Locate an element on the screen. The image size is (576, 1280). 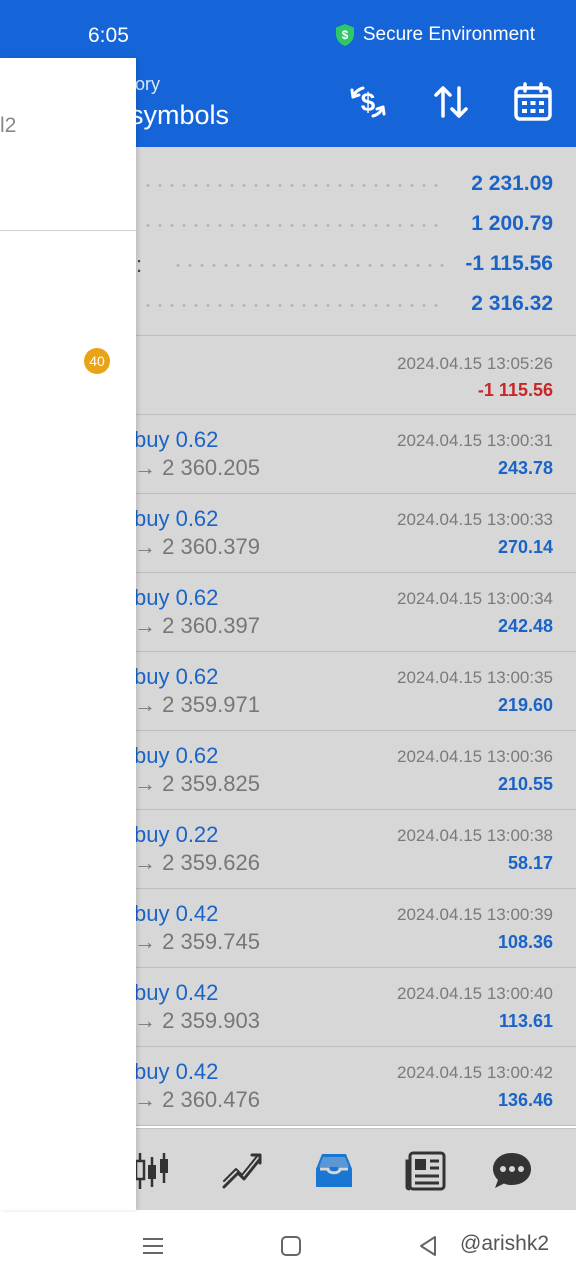
deal-profit: 270.14 is located at coordinates (525, 547).